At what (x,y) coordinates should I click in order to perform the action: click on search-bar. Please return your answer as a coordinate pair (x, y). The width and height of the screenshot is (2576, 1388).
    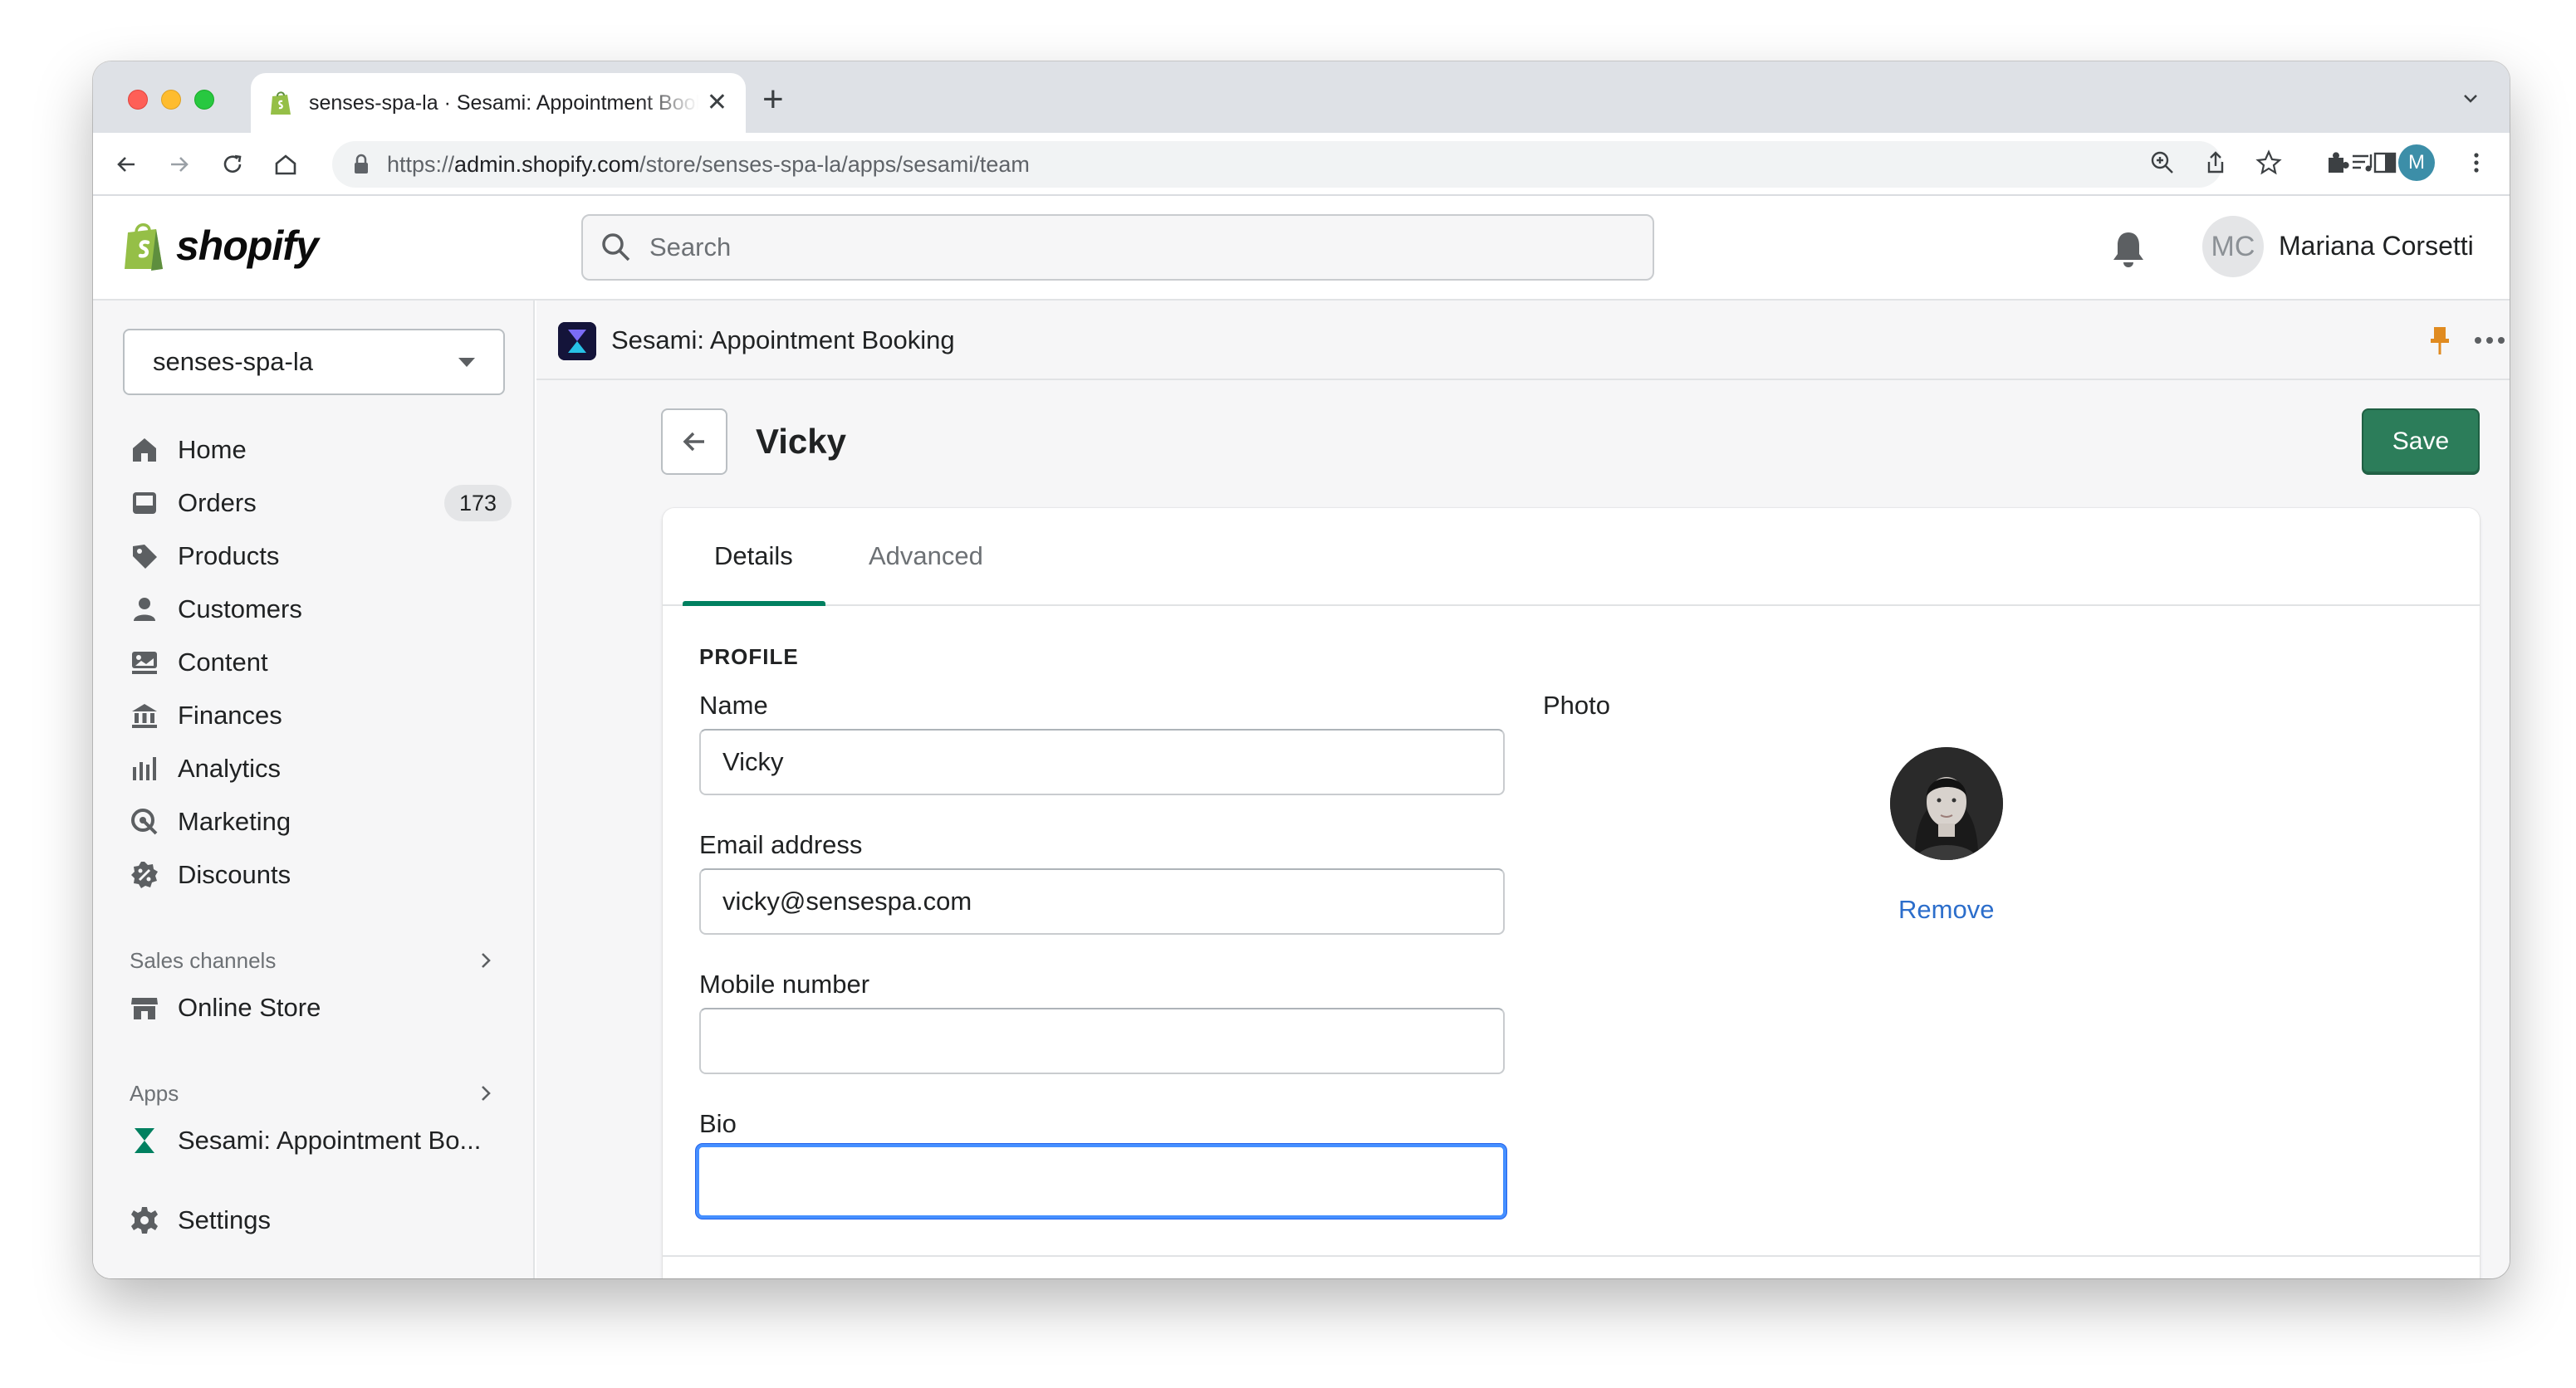
    Looking at the image, I should click on (1117, 247).